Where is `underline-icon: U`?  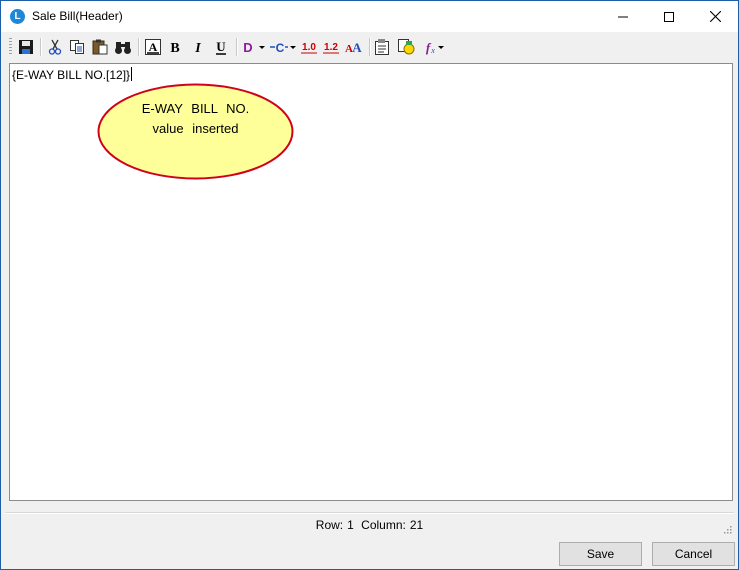
underline-icon: U is located at coordinates (221, 47).